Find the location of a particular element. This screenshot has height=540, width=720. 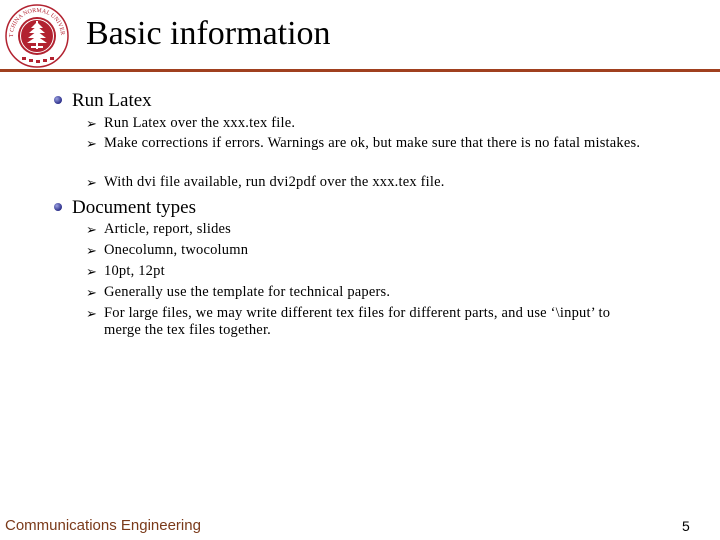

slide-title: Basic information is located at coordinates (208, 33).